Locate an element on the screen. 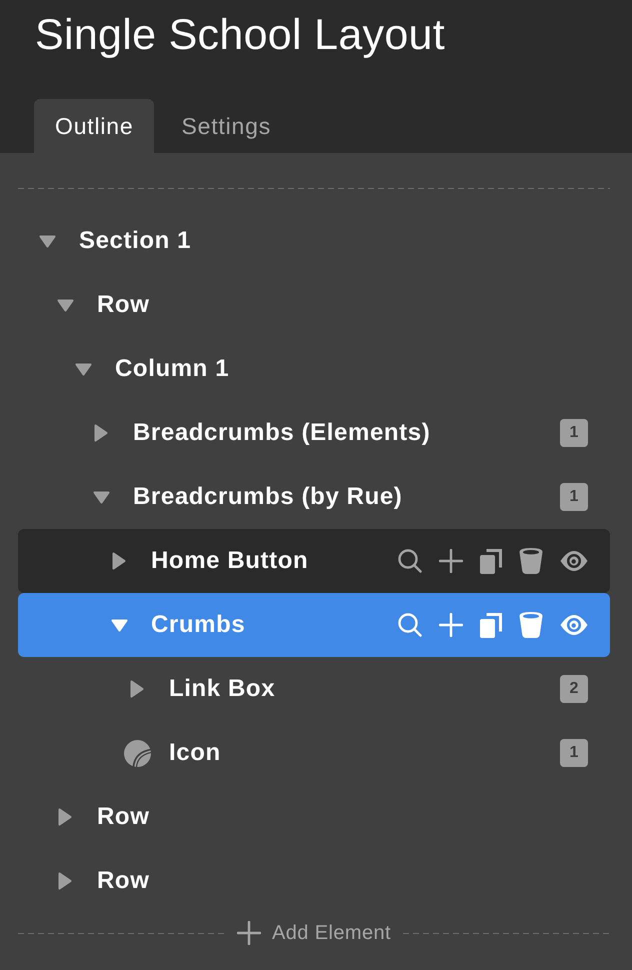 This screenshot has height=970, width=632. tree-row: Crumbs is located at coordinates (314, 625).